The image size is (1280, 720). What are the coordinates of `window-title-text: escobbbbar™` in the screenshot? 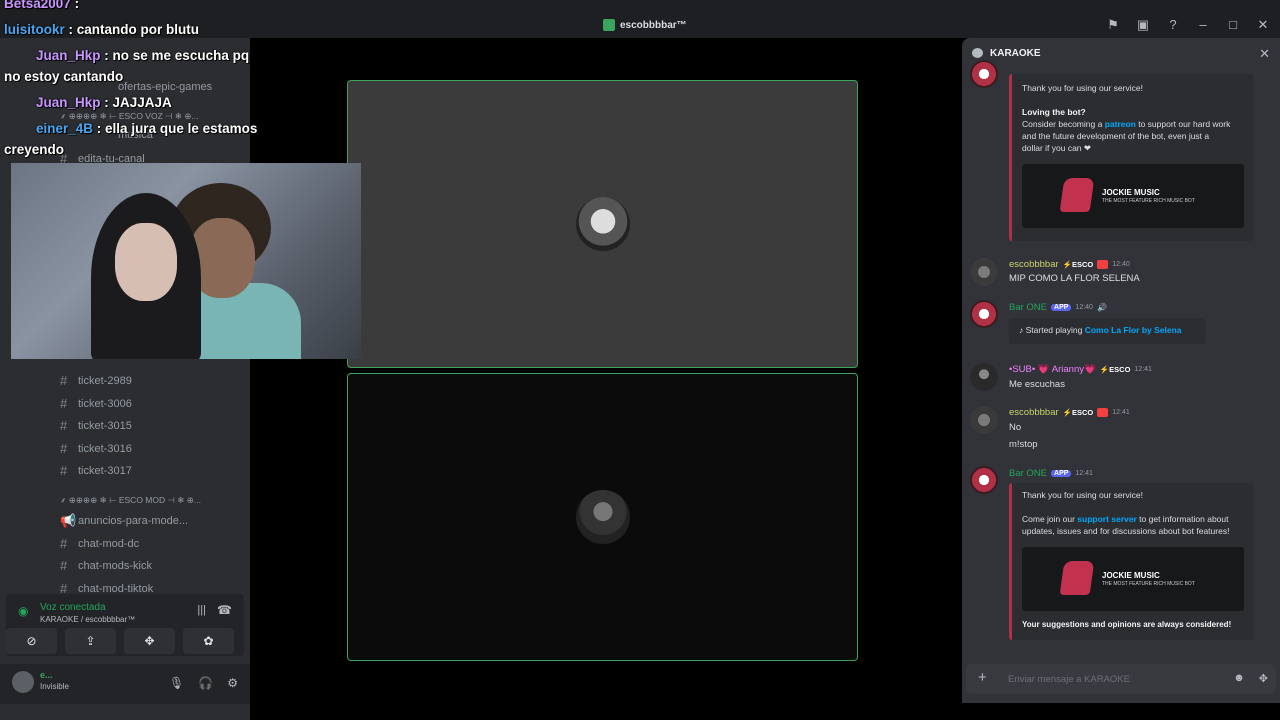 It's located at (653, 25).